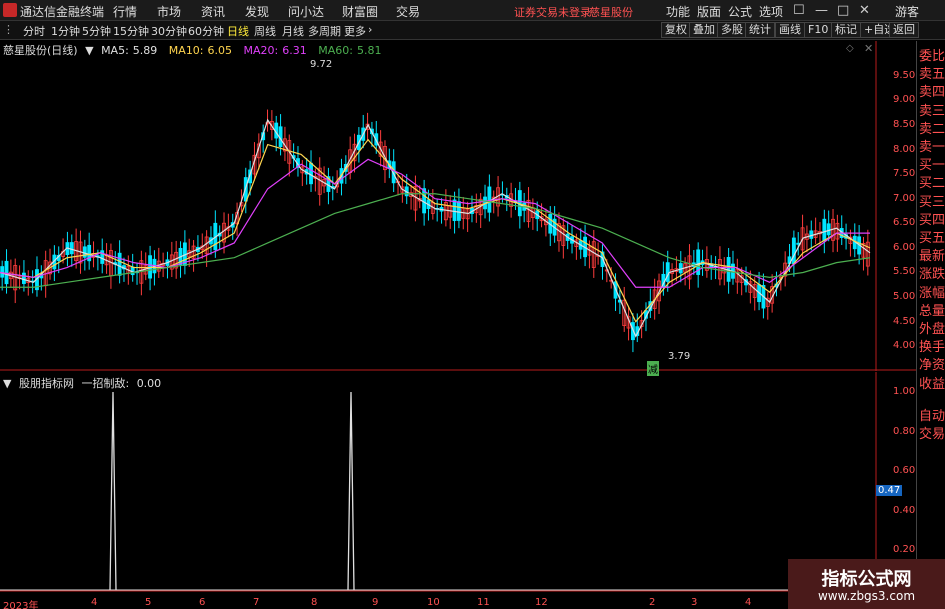 This screenshot has width=945, height=609. What do you see at coordinates (932, 366) in the screenshot?
I see `quote-field-label: 净资` at bounding box center [932, 366].